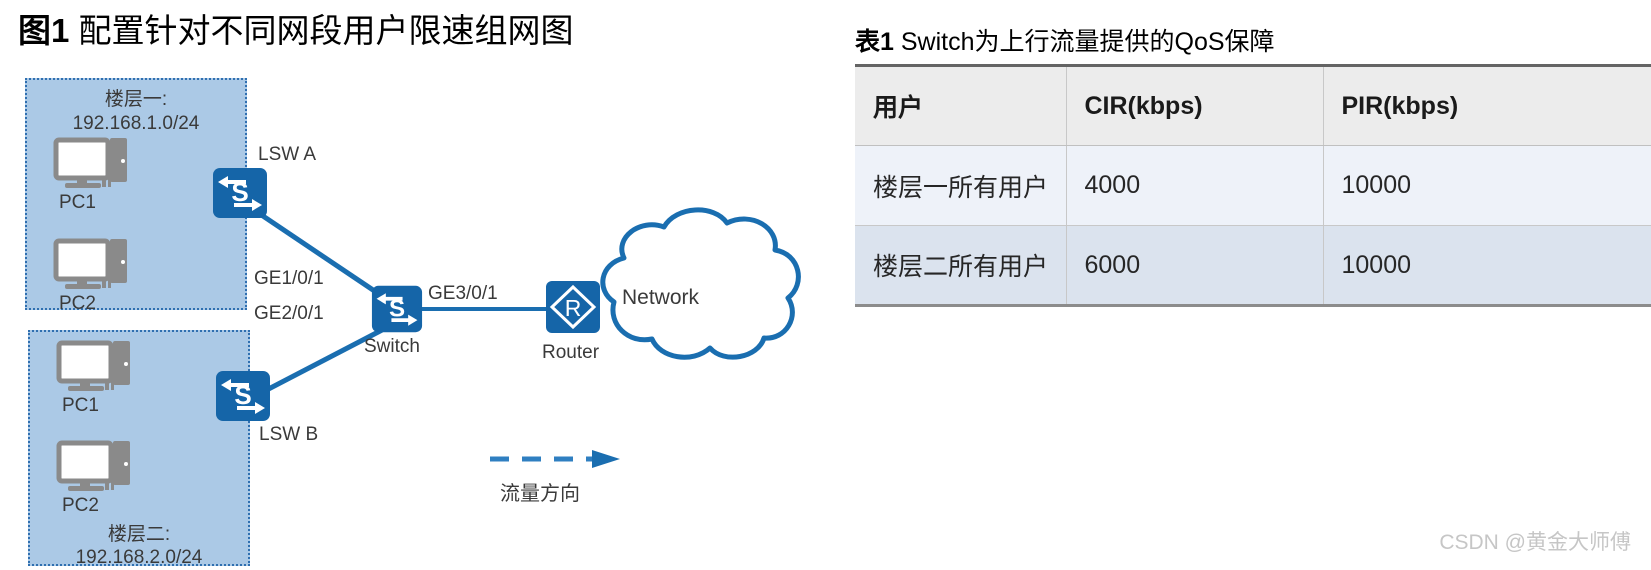 This screenshot has width=1651, height=570. What do you see at coordinates (289, 314) in the screenshot?
I see `port-label-ge2: GE2/0/1` at bounding box center [289, 314].